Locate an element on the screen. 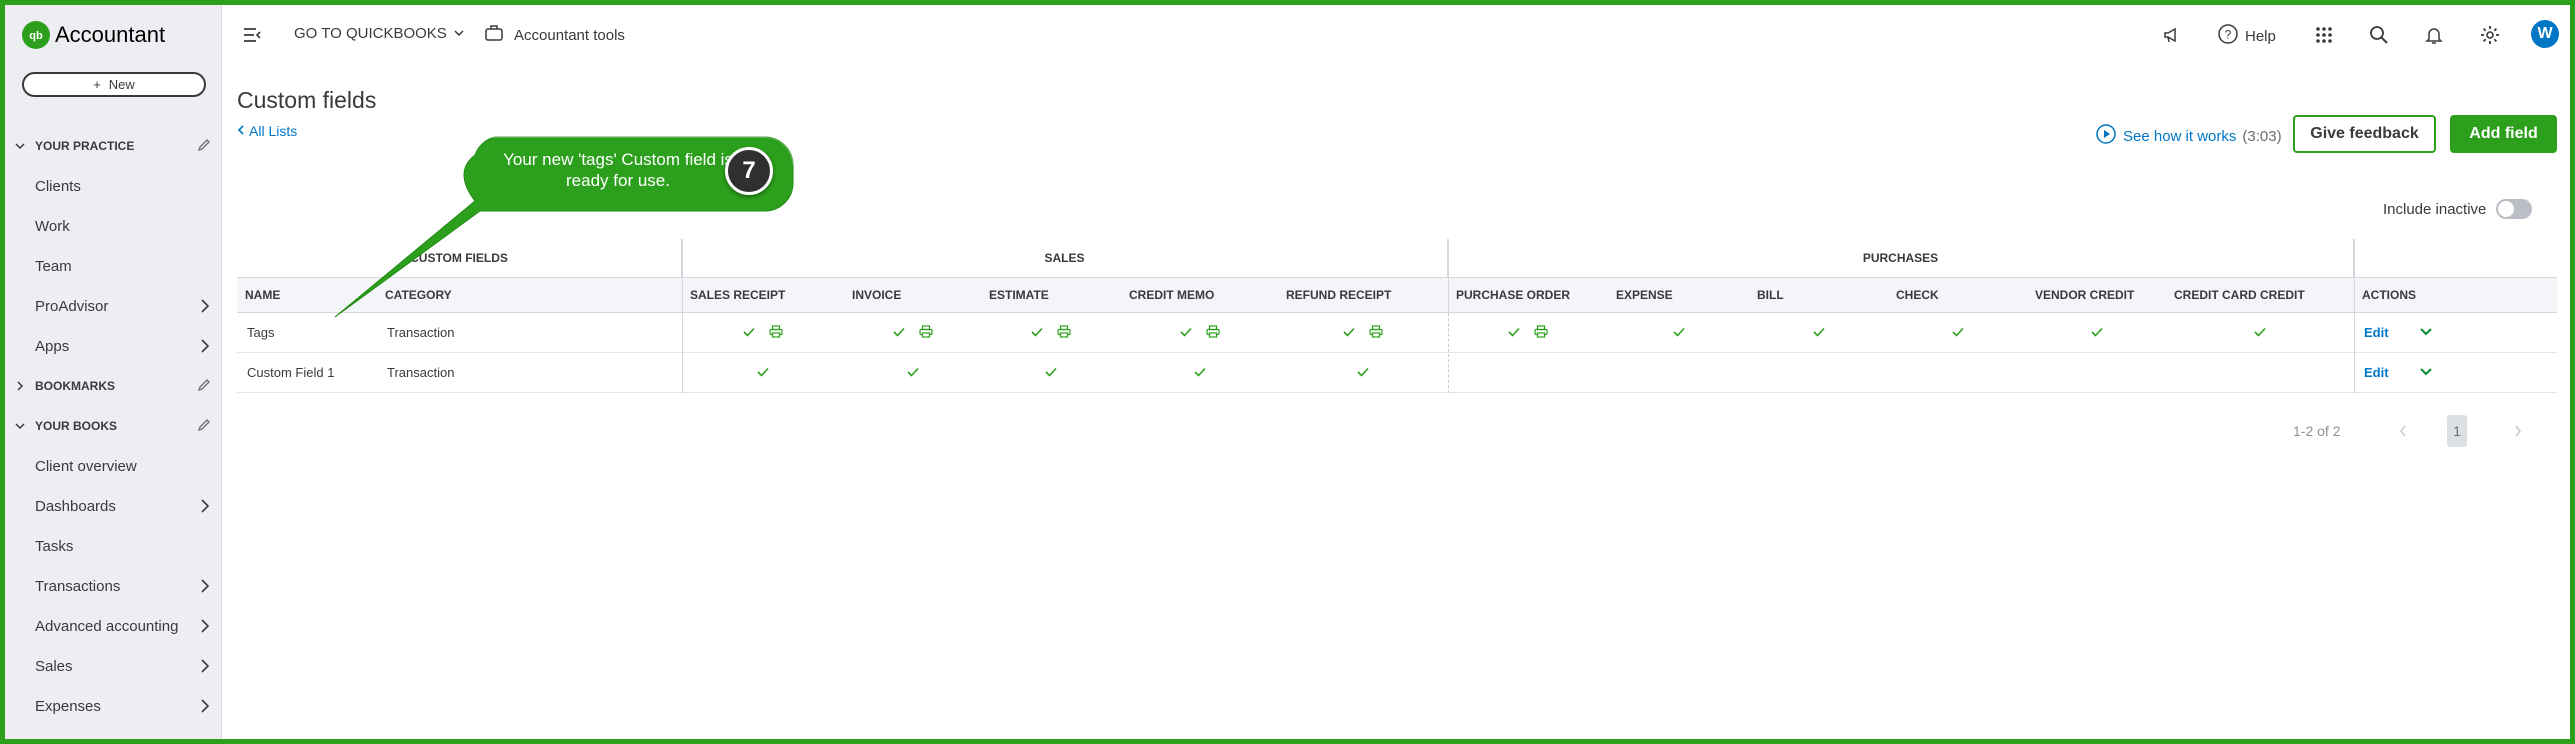 This screenshot has height=744, width=2575. step-number-badge: 7 is located at coordinates (749, 171).